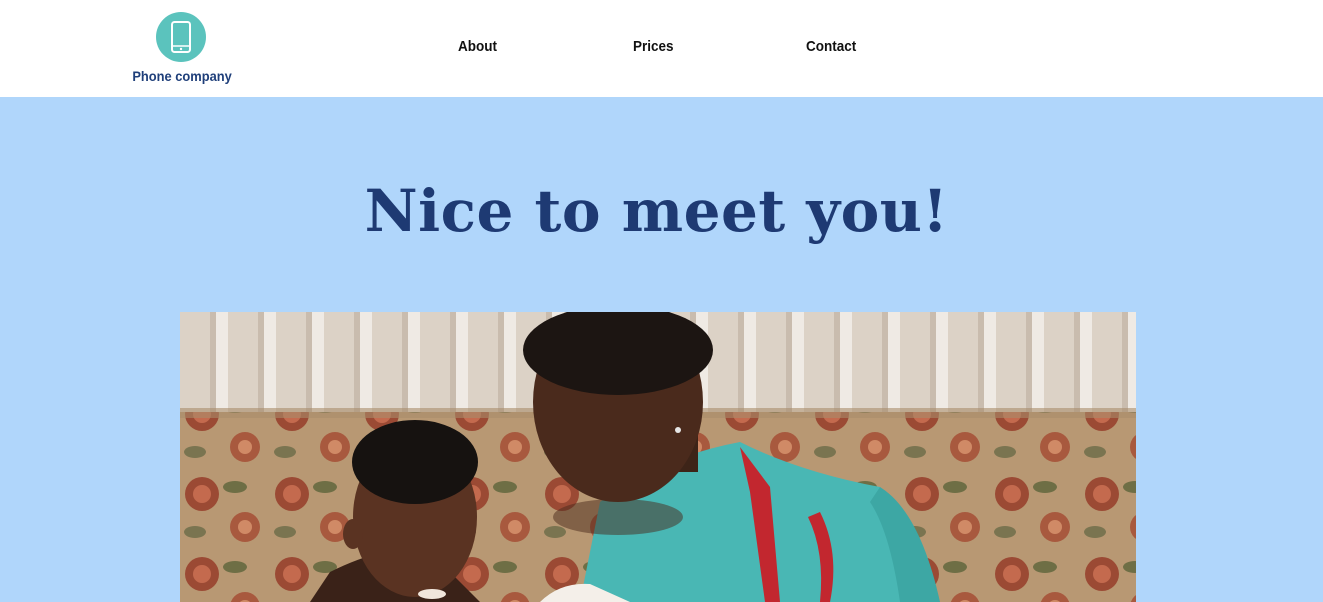 Image resolution: width=1323 pixels, height=602 pixels. What do you see at coordinates (182, 76) in the screenshot?
I see `logo-text: Phone company` at bounding box center [182, 76].